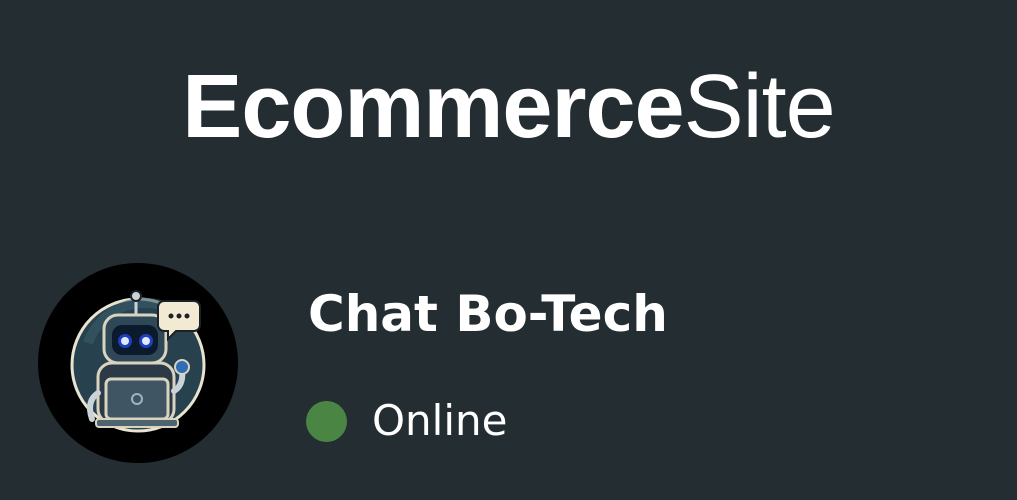 The height and width of the screenshot is (500, 1017). I want to click on status-text: Online, so click(440, 420).